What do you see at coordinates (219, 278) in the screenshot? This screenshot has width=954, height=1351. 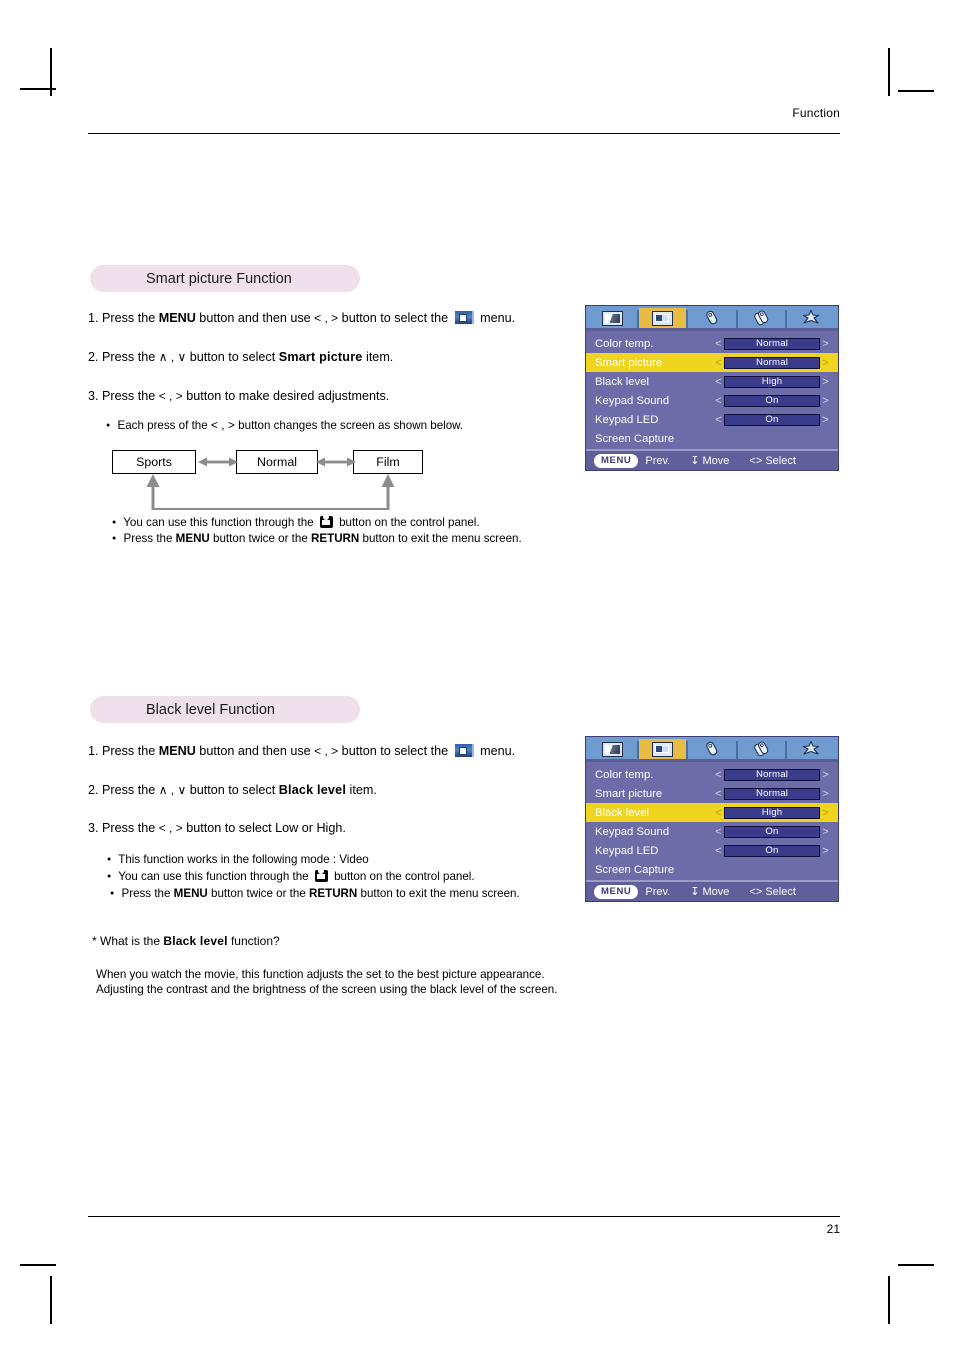 I see `section-heading-label: Smart picture Function` at bounding box center [219, 278].